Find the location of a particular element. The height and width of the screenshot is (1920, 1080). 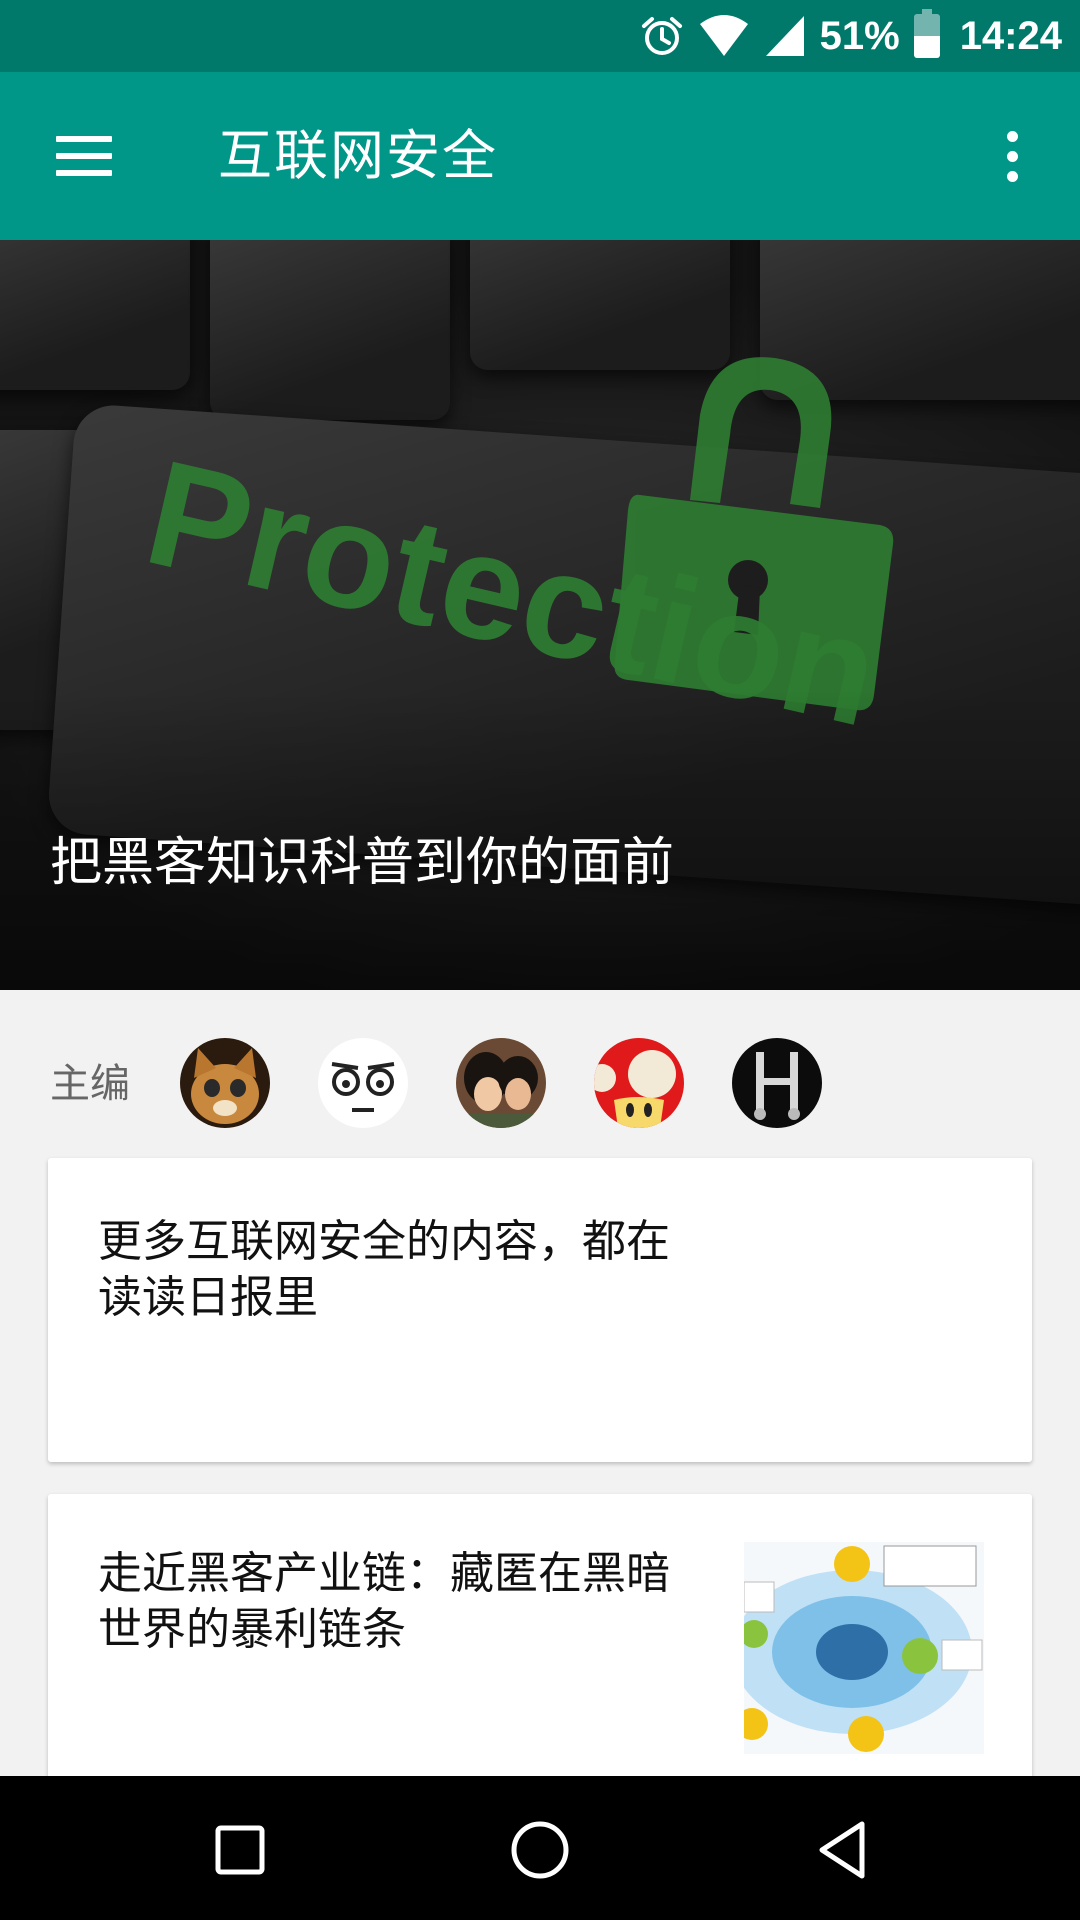

card-title: 更多互联网安全的内容，都在读读日报里 is located at coordinates (384, 1269).